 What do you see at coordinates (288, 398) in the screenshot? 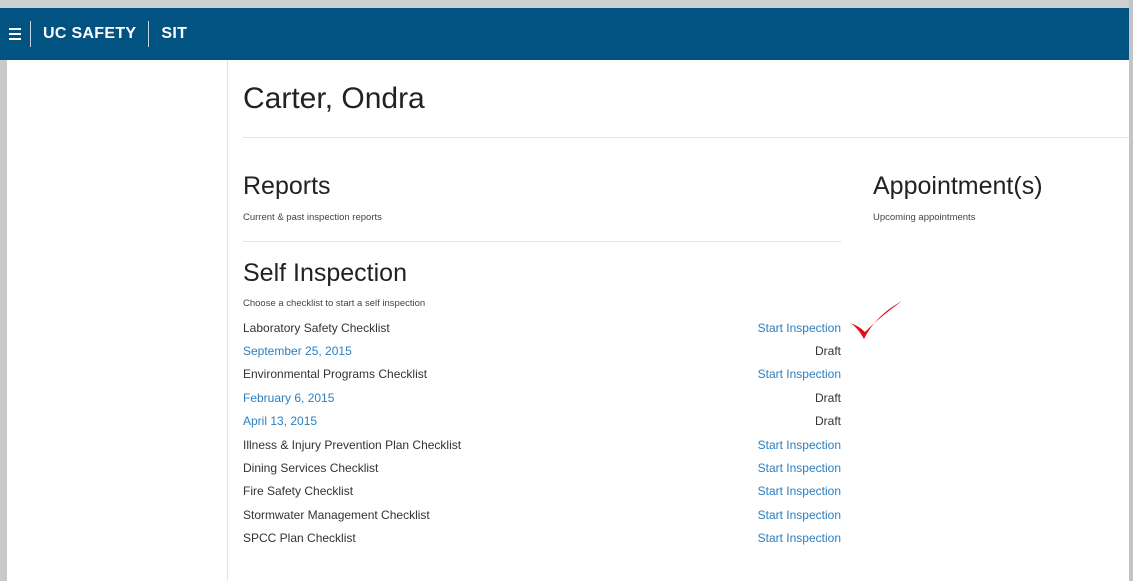
I see `draft-date-link: February 6, 2015` at bounding box center [288, 398].